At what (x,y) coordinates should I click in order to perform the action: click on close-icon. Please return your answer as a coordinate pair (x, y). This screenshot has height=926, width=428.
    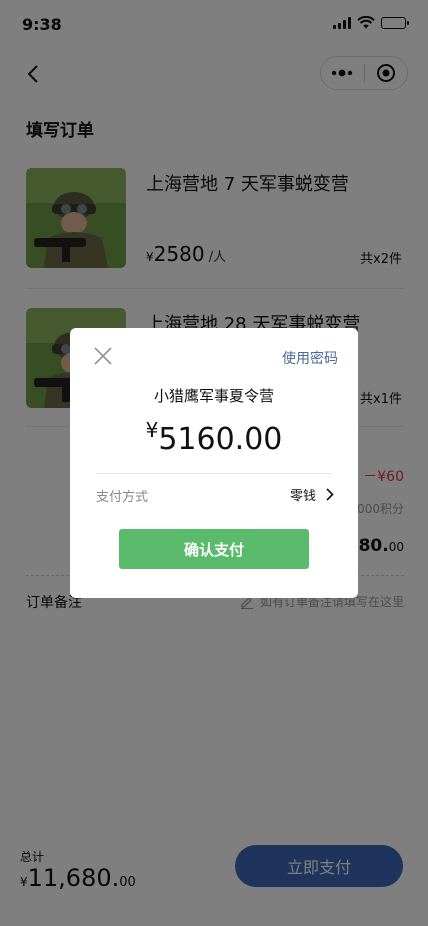
    Looking at the image, I should click on (103, 356).